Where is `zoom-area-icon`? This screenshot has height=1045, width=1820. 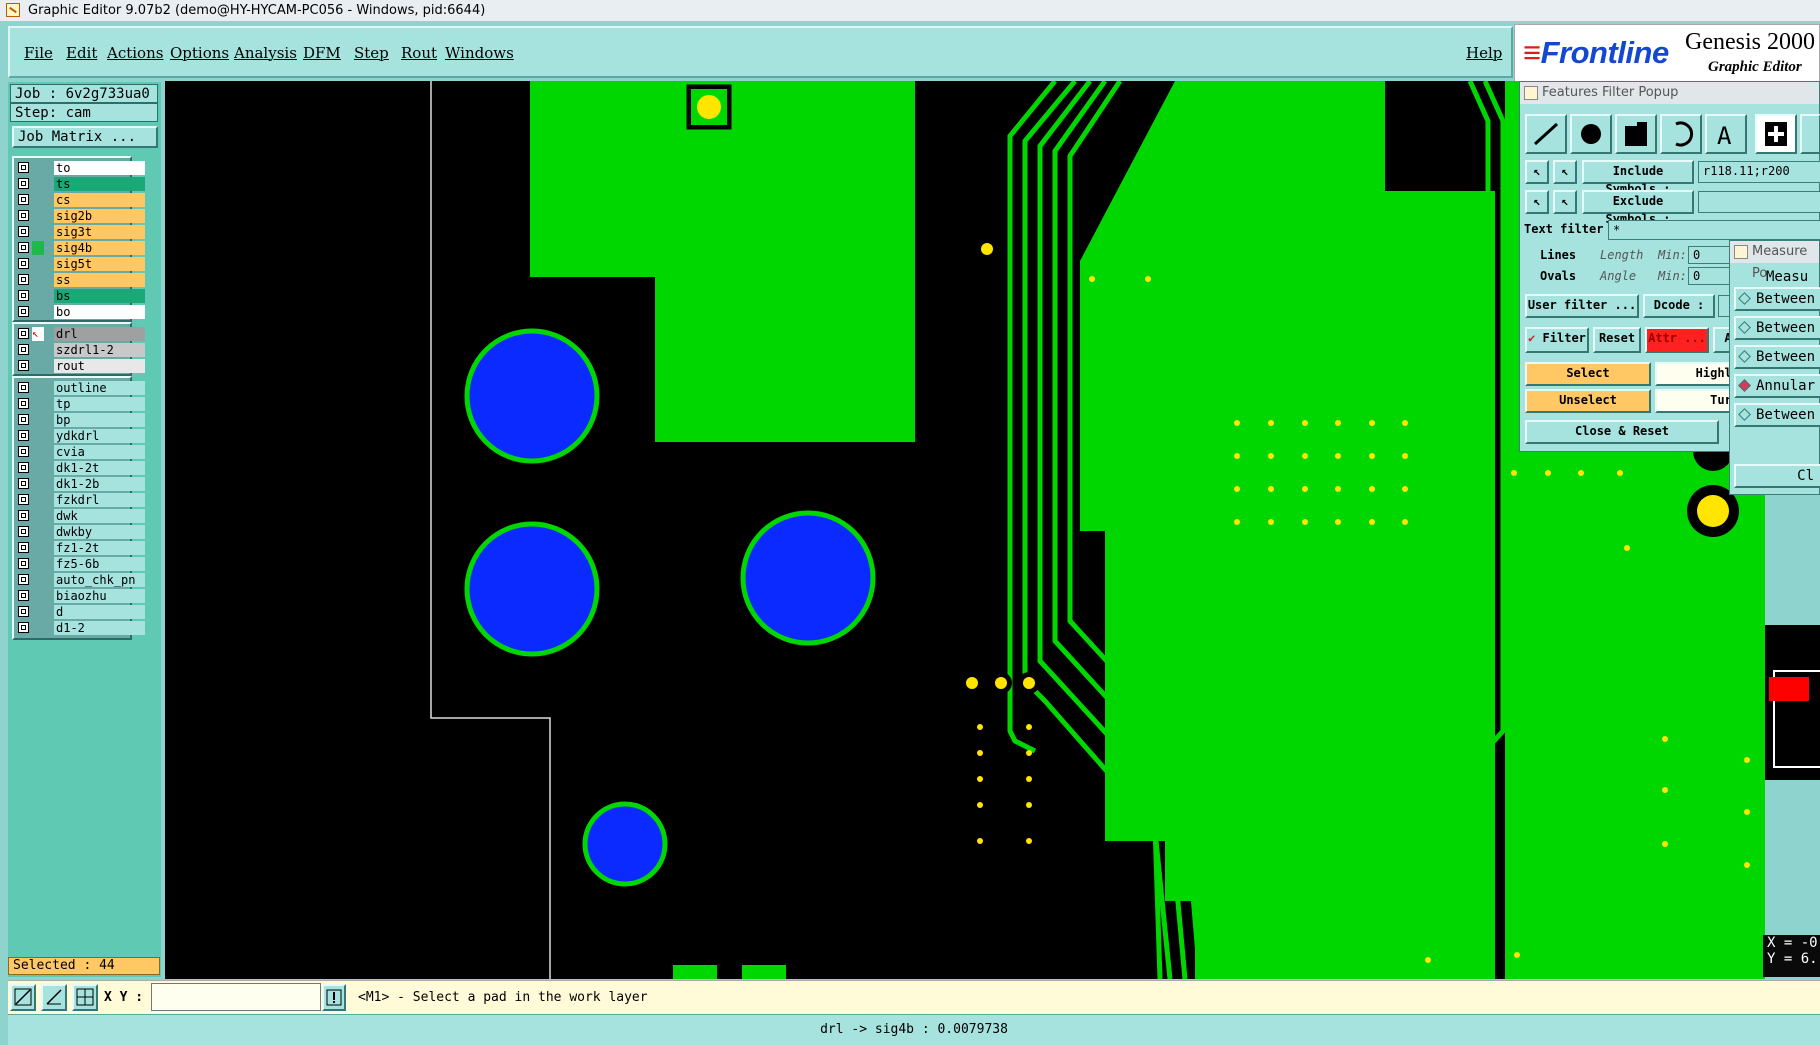 zoom-area-icon is located at coordinates (23, 997).